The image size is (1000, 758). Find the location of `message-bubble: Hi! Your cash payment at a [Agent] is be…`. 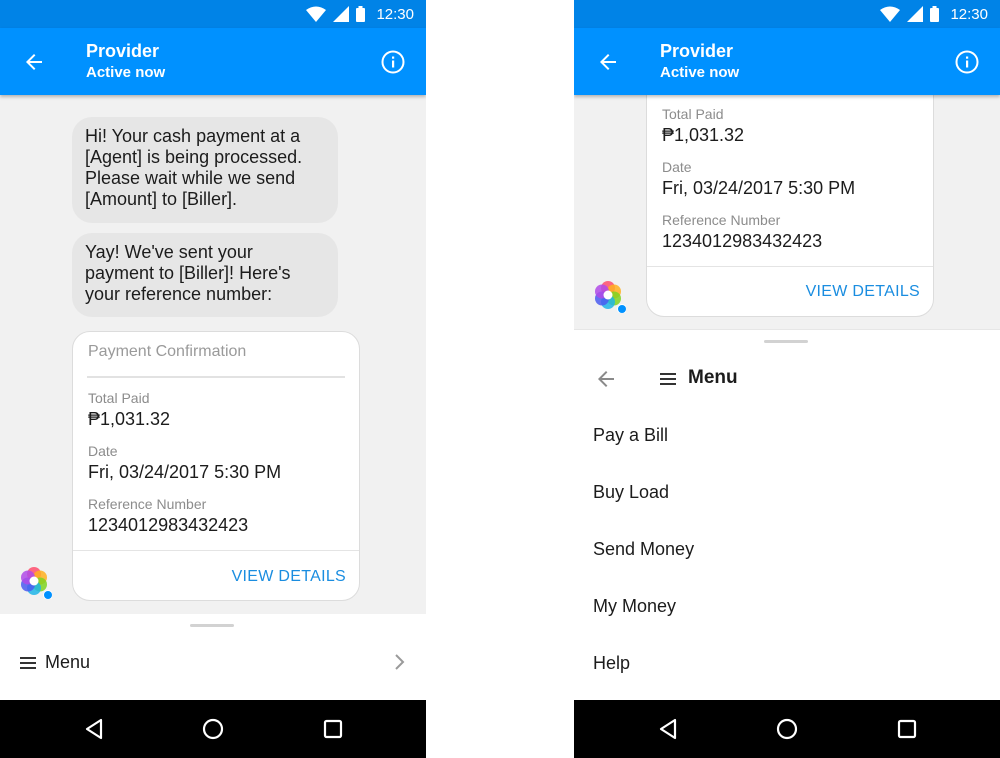

message-bubble: Hi! Your cash payment at a [Agent] is be… is located at coordinates (205, 170).